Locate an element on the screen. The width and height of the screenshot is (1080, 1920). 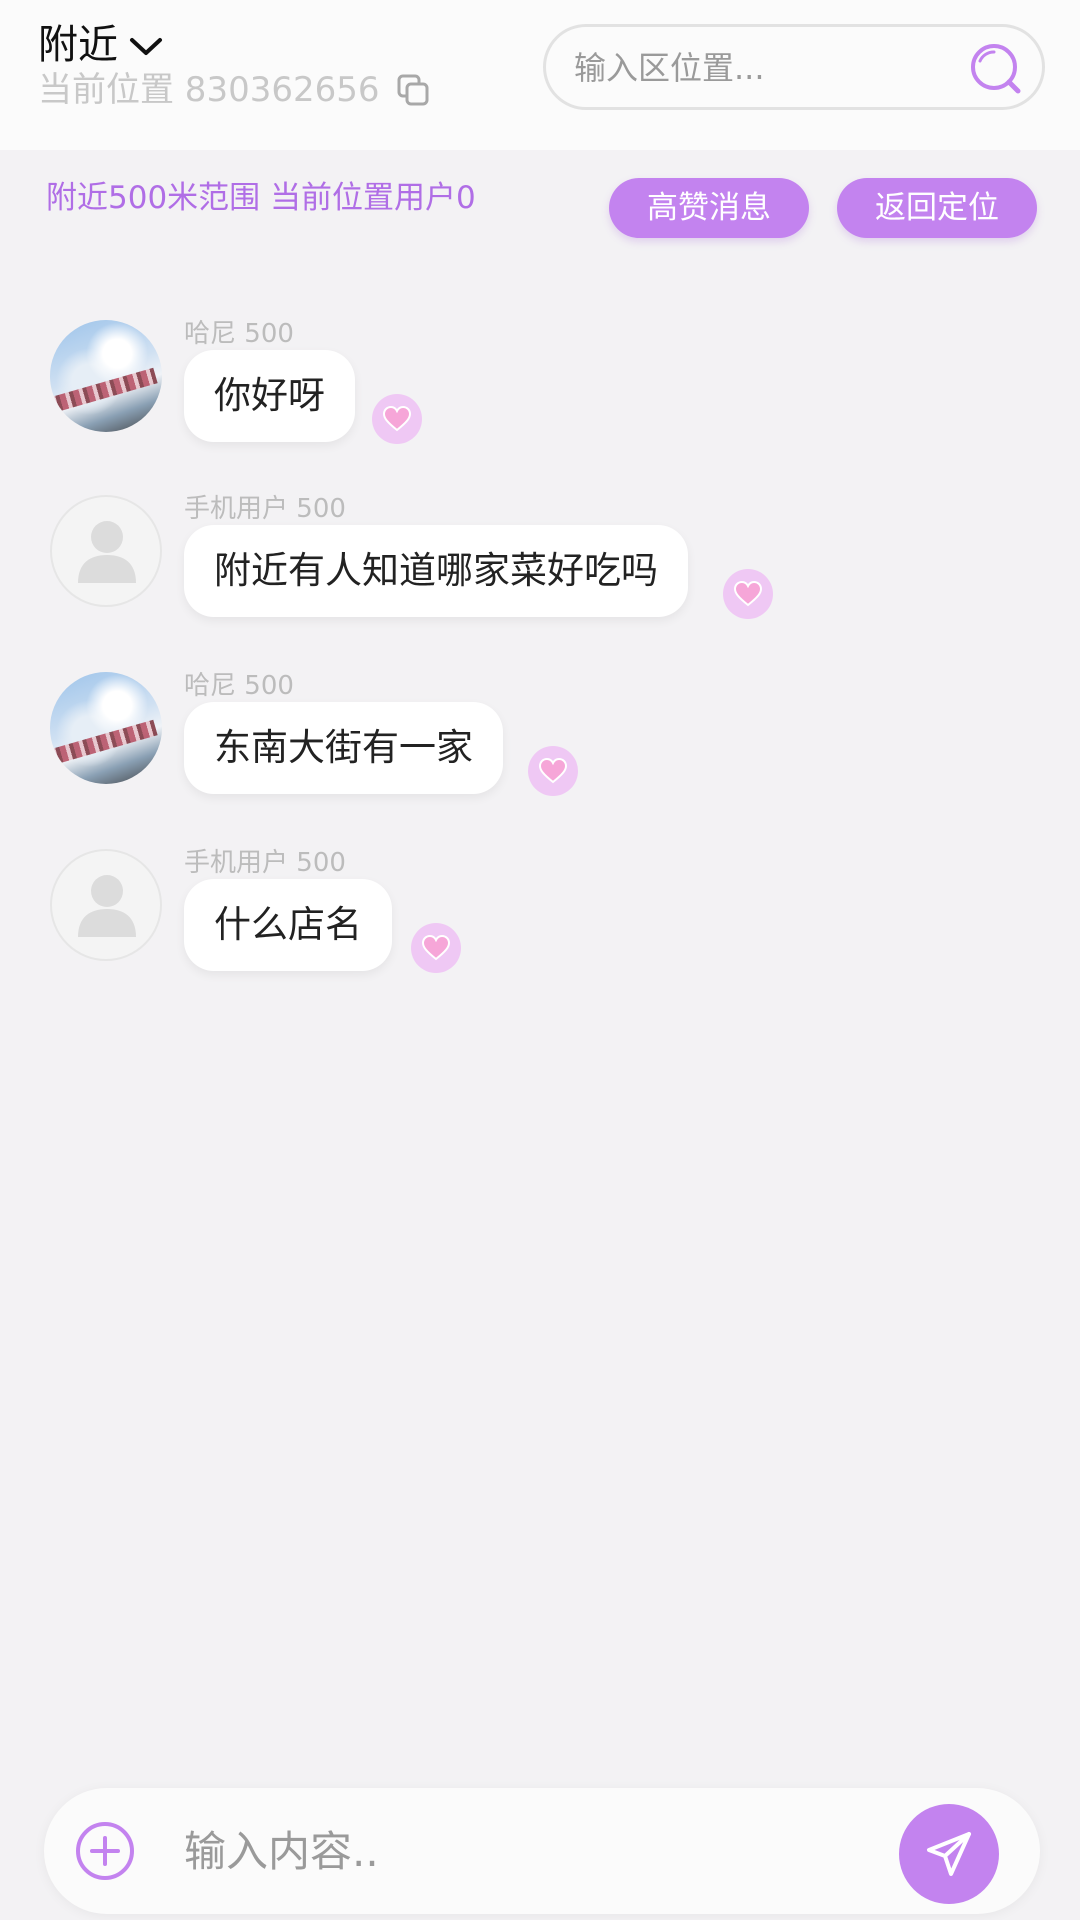
send-icon is located at coordinates (949, 1854).